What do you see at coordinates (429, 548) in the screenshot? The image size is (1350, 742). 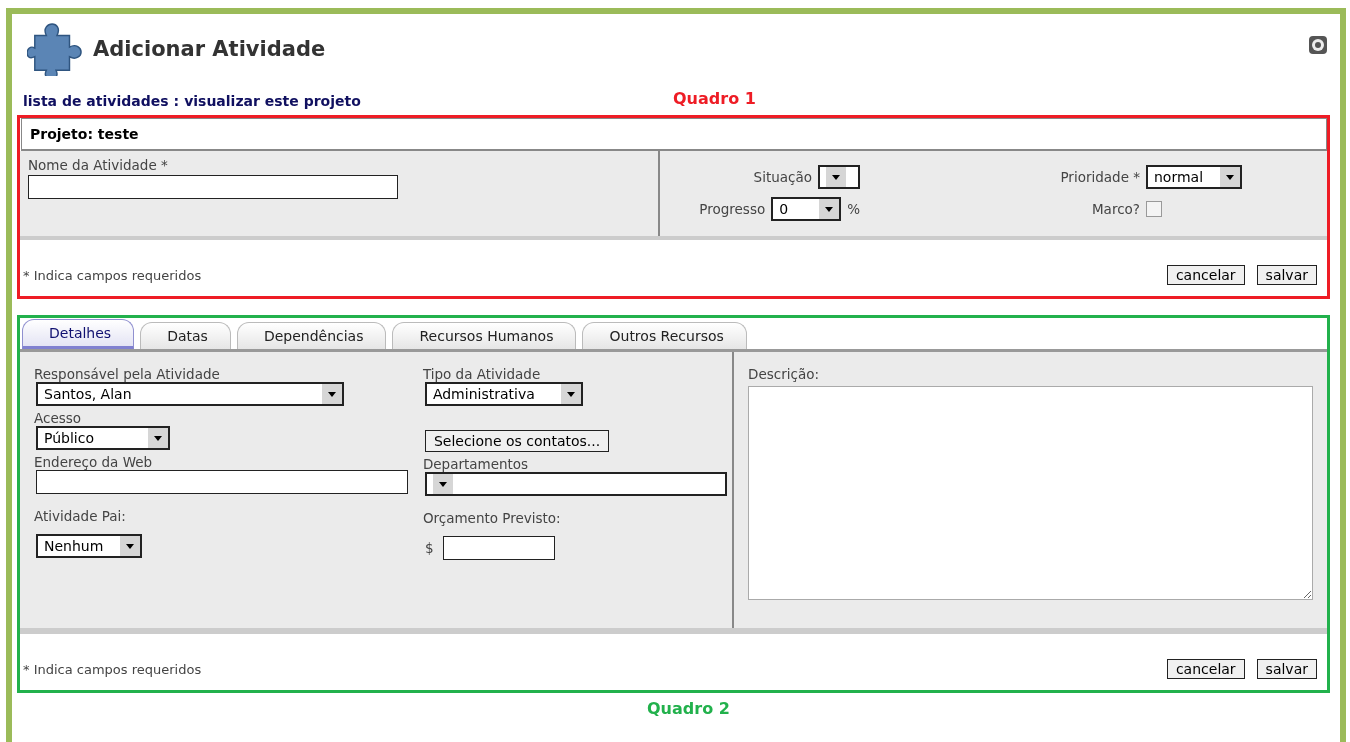 I see `currency-label: $` at bounding box center [429, 548].